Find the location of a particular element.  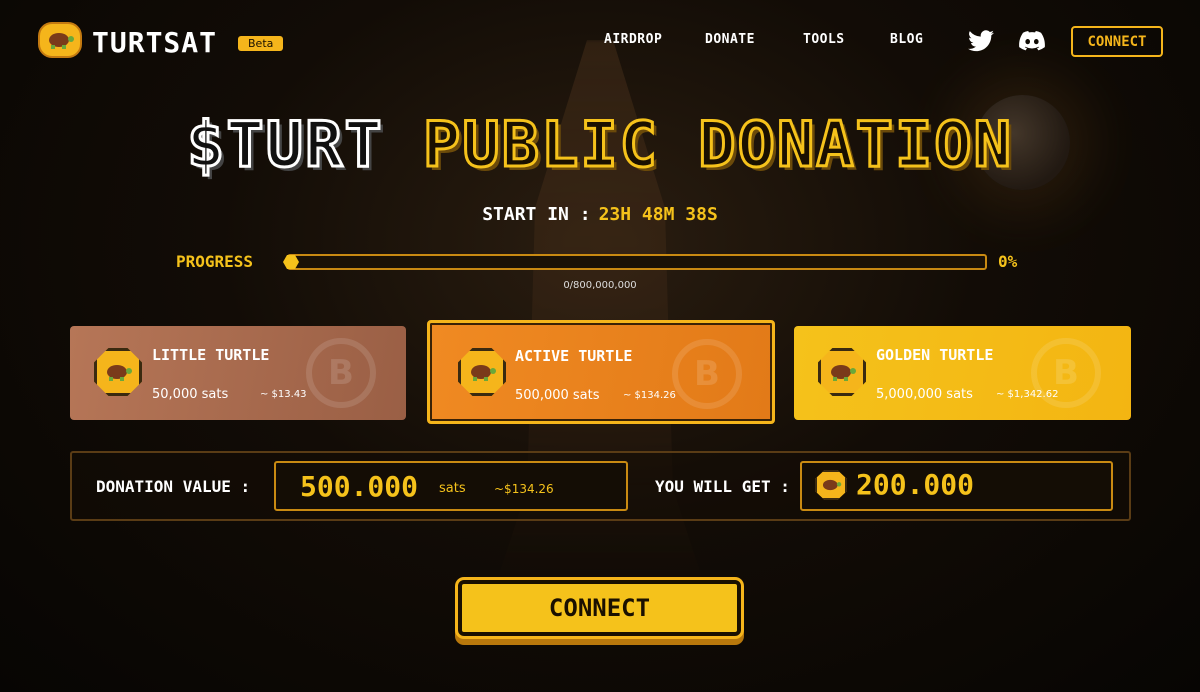

tier-sats: 500,000 sats is located at coordinates (557, 395).